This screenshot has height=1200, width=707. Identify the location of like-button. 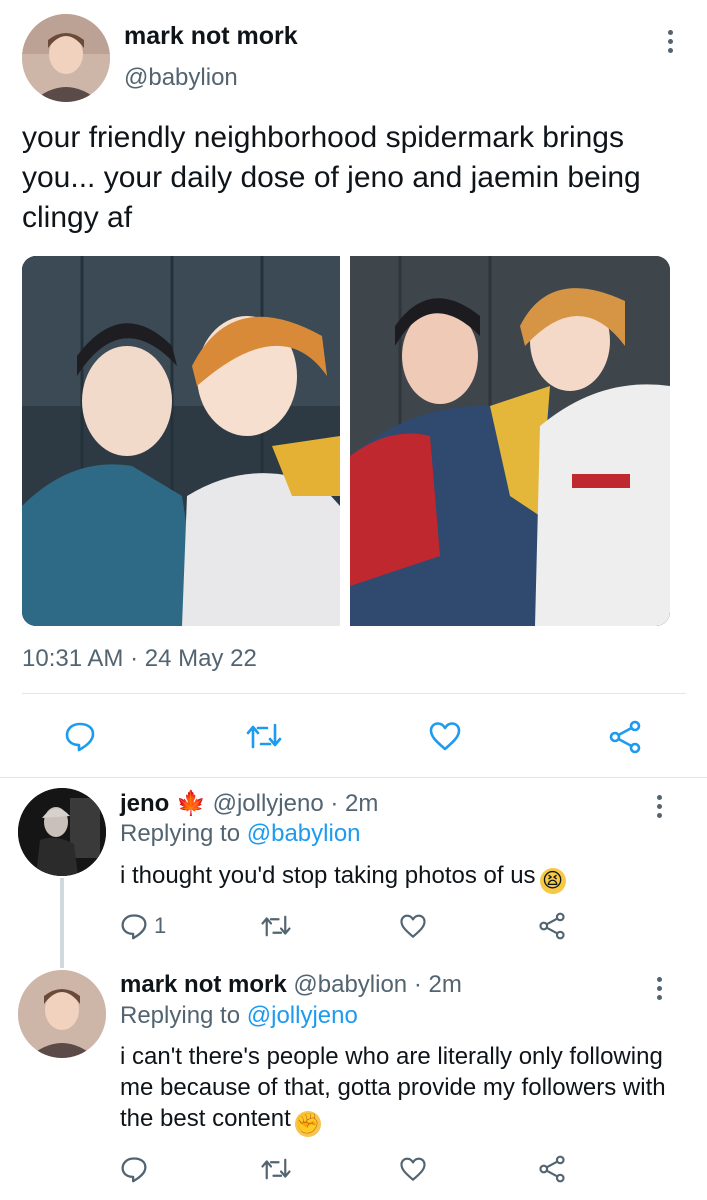
(445, 736).